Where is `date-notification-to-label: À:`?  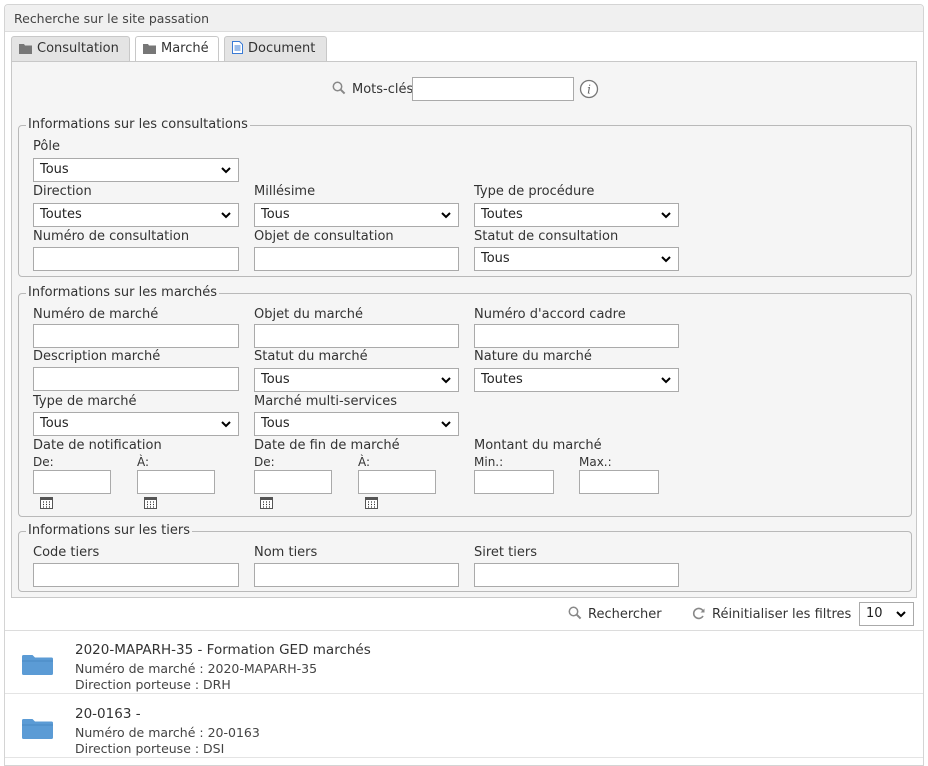 date-notification-to-label: À: is located at coordinates (143, 462).